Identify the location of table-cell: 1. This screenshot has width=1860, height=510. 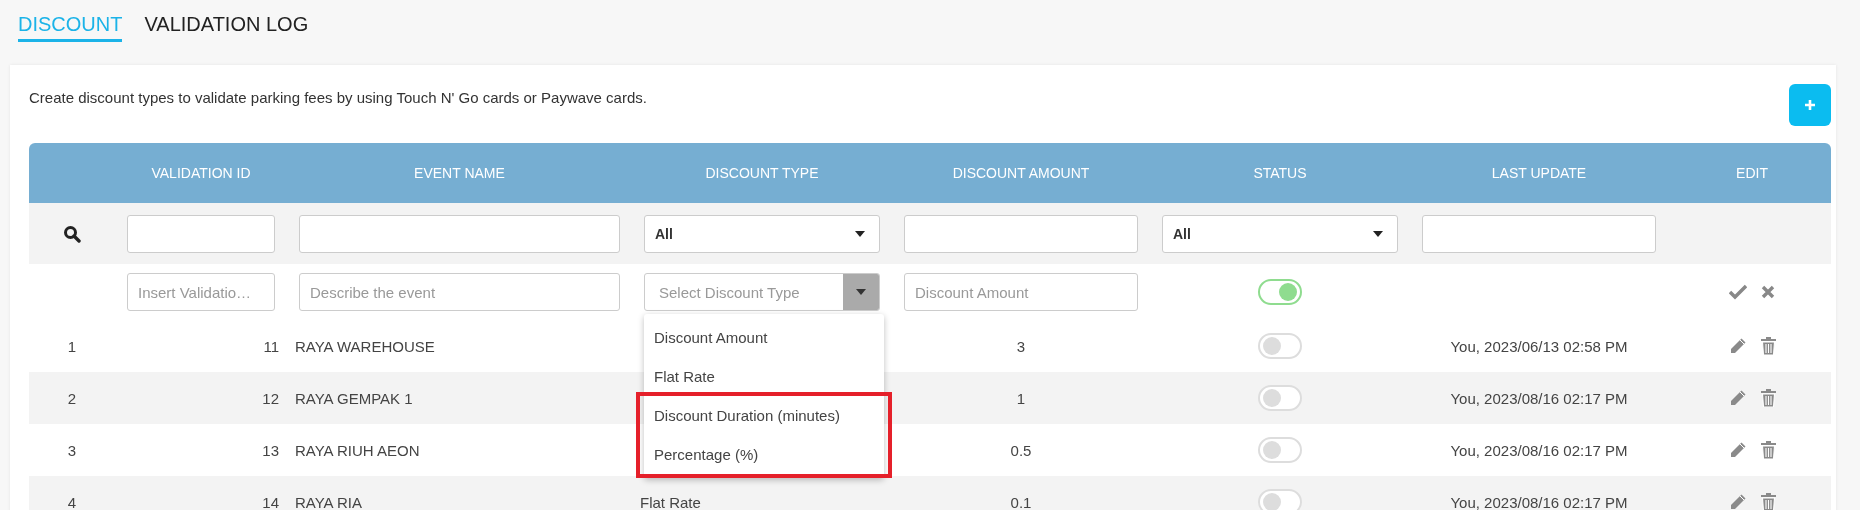
(1021, 398).